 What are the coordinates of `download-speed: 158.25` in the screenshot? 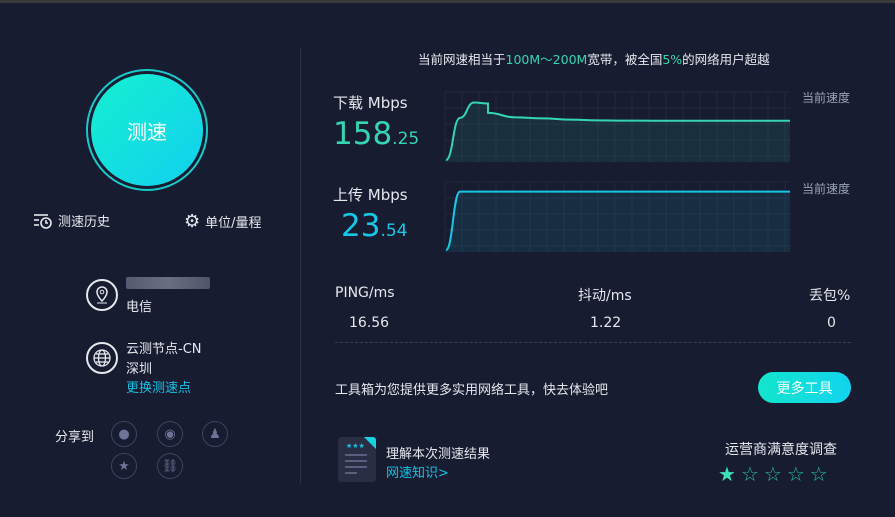 It's located at (376, 134).